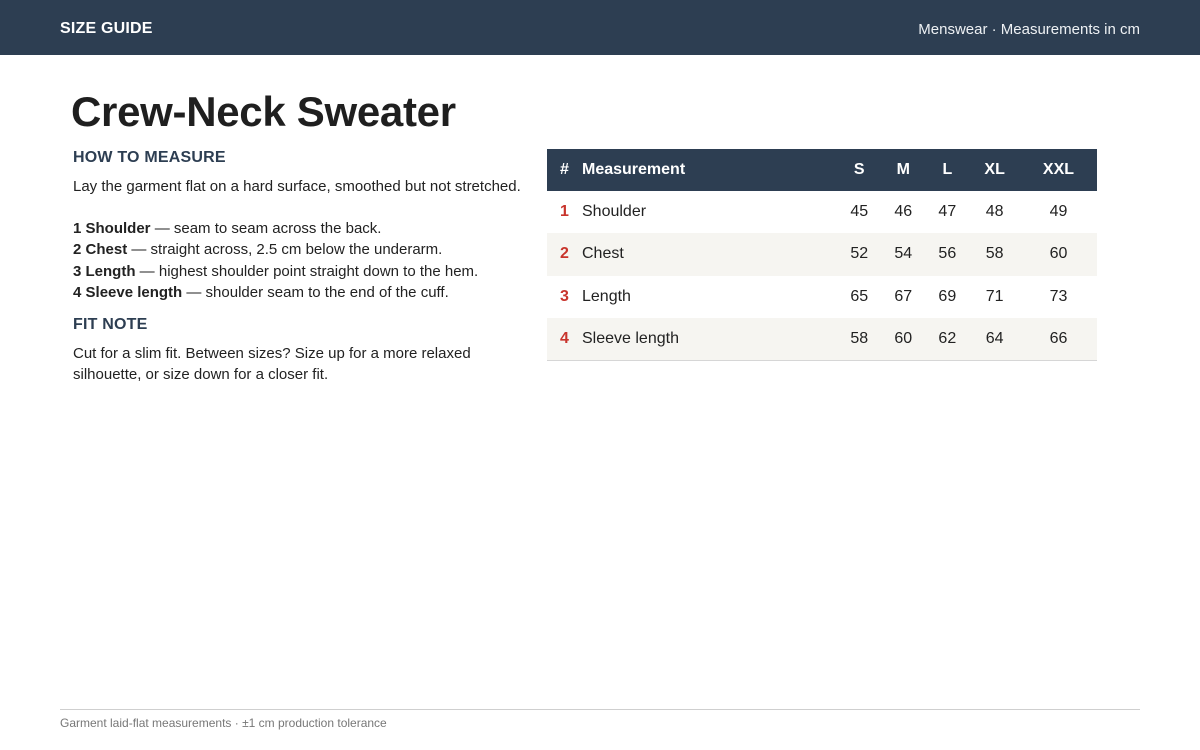  I want to click on footer-divider, so click(600, 709).